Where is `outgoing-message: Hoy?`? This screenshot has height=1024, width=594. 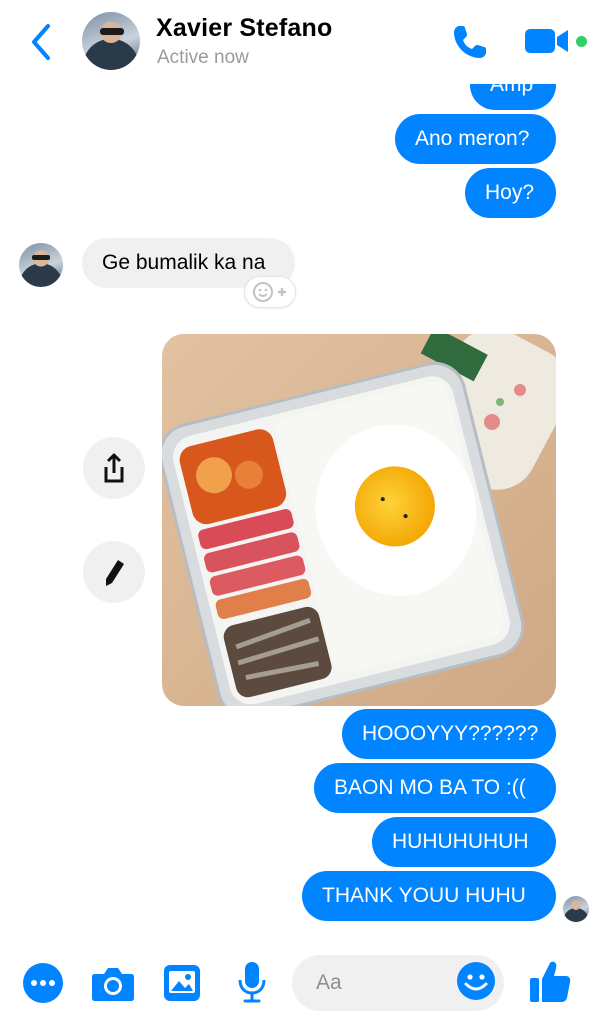 outgoing-message: Hoy? is located at coordinates (510, 193).